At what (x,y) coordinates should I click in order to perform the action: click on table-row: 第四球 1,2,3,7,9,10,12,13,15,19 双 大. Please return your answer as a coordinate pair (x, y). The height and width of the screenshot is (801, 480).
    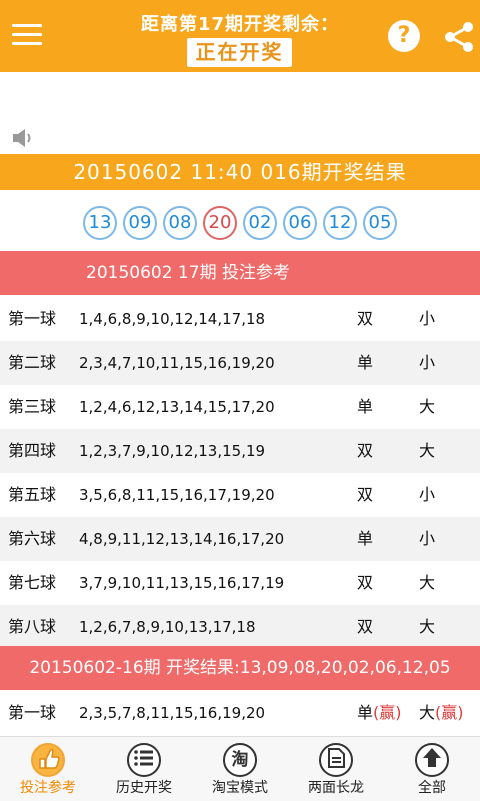
    Looking at the image, I should click on (240, 451).